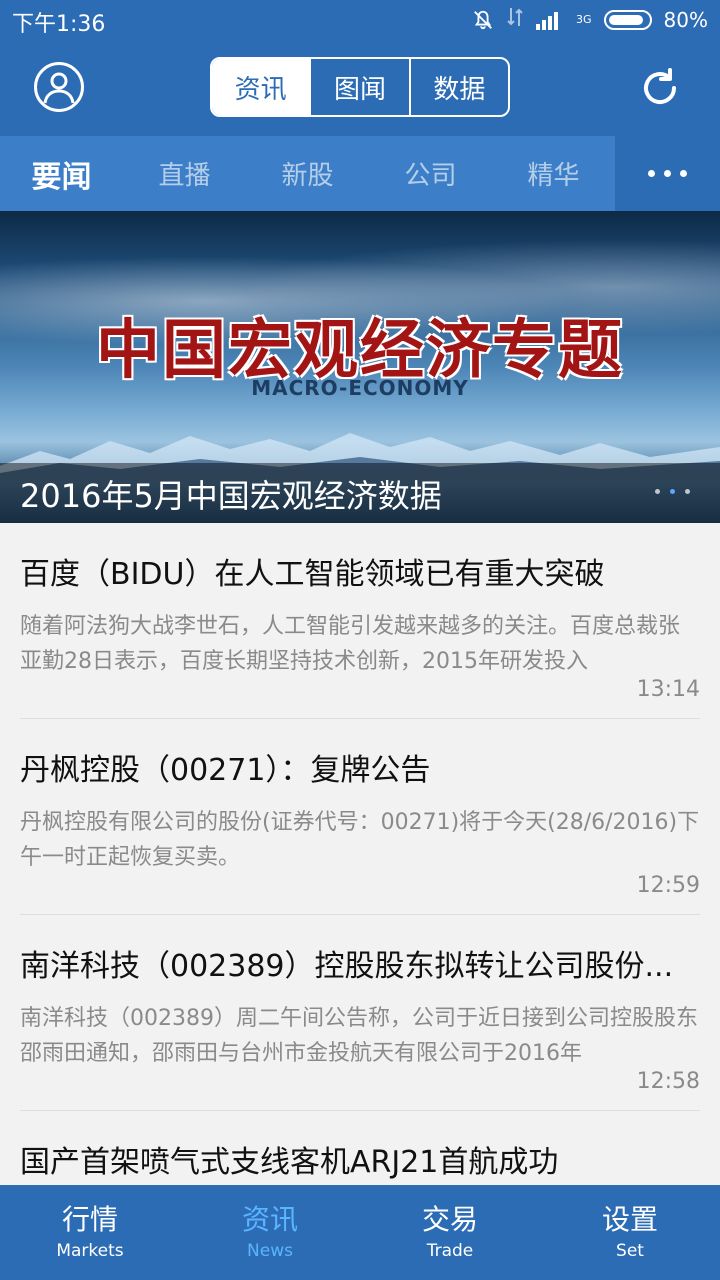  I want to click on tab-featured: 精华, so click(553, 173).